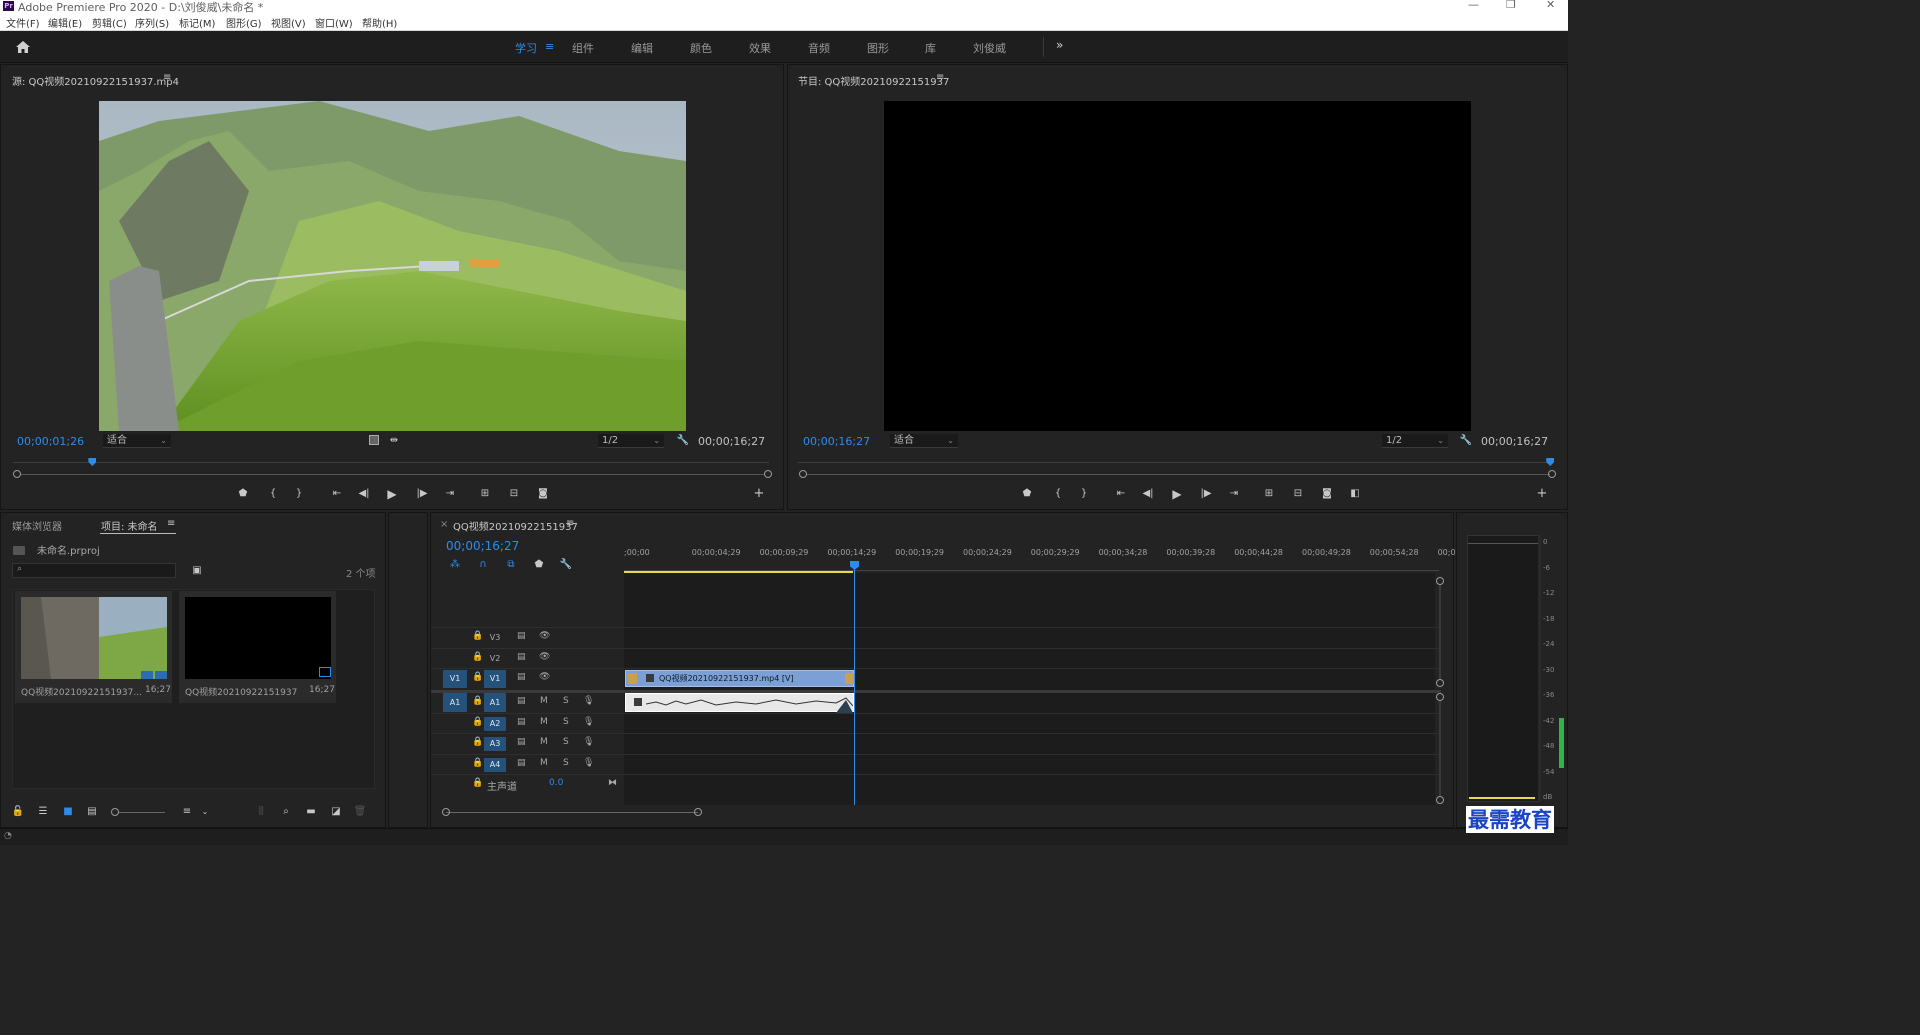  What do you see at coordinates (379, 22) in the screenshot?
I see `menu-help: 帮助(H)` at bounding box center [379, 22].